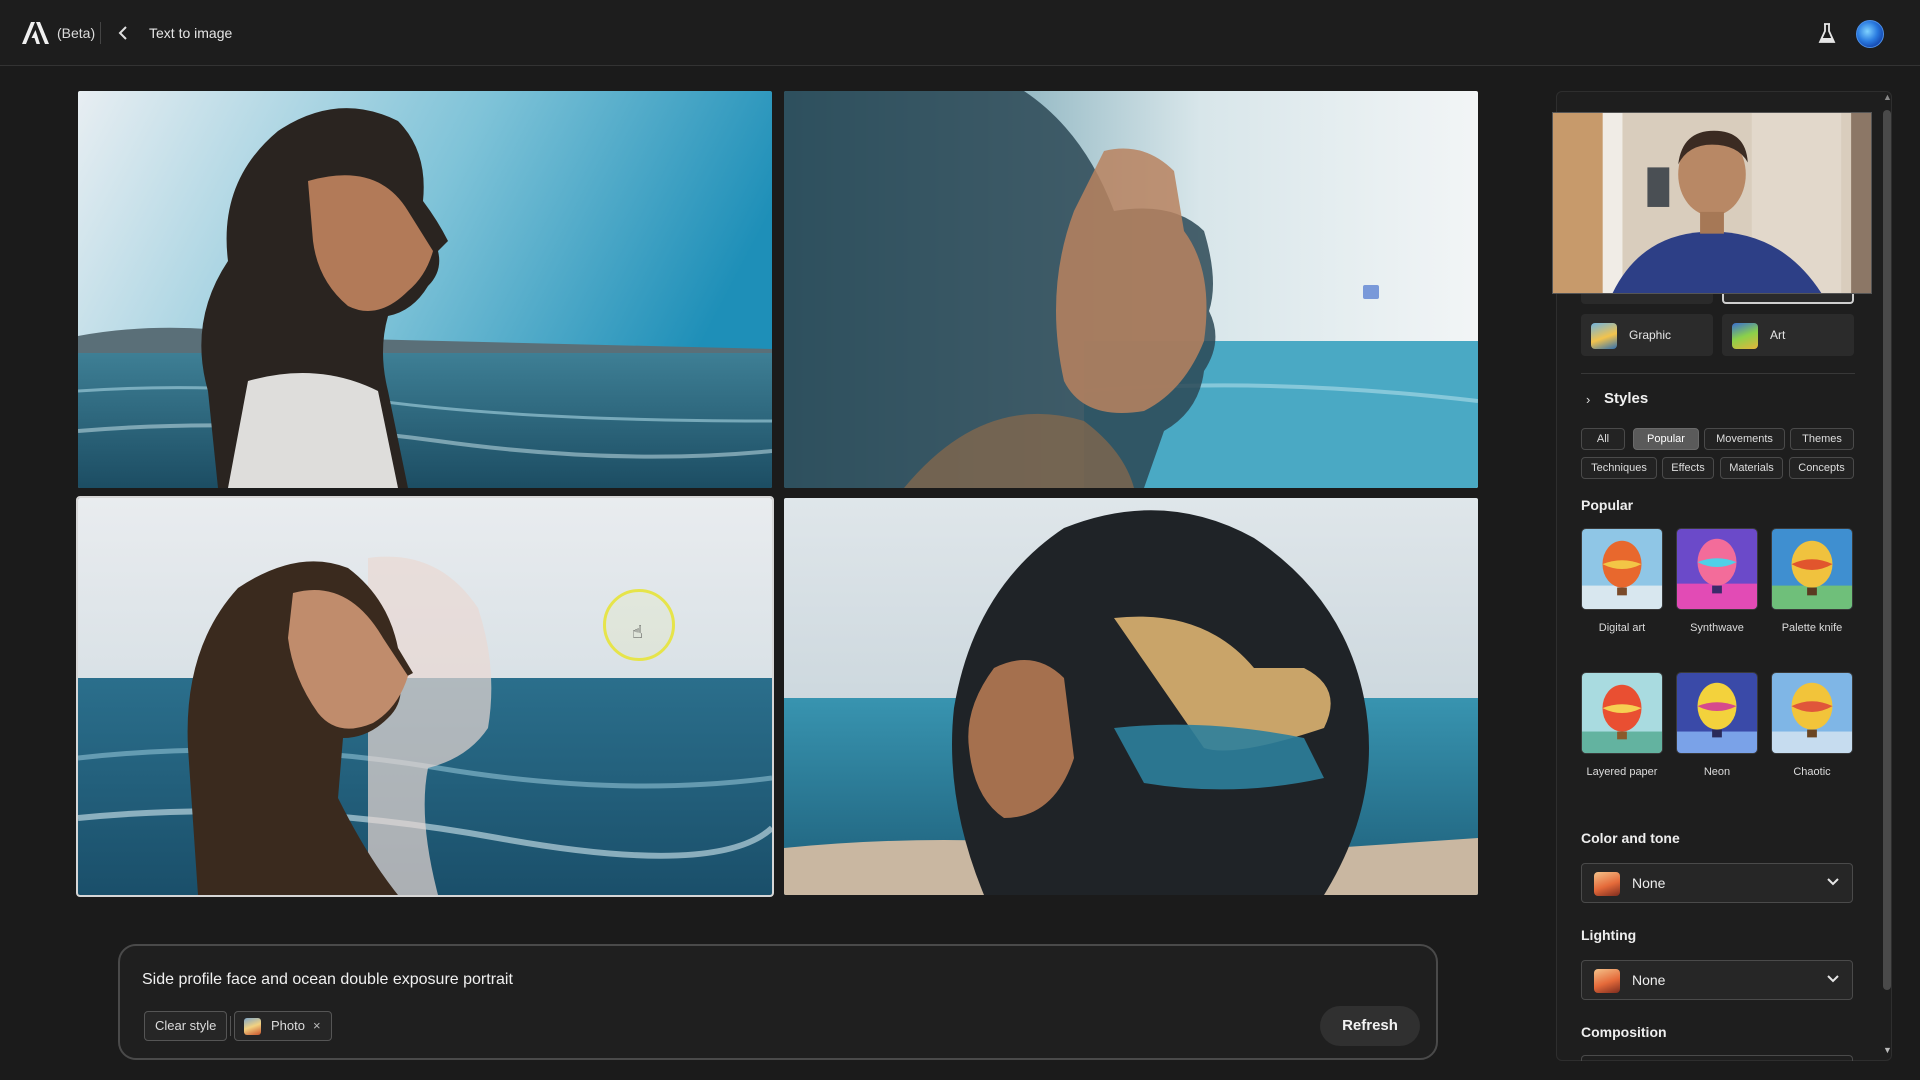 The height and width of the screenshot is (1080, 1920). What do you see at coordinates (317, 1025) in the screenshot?
I see `close-icon: ×` at bounding box center [317, 1025].